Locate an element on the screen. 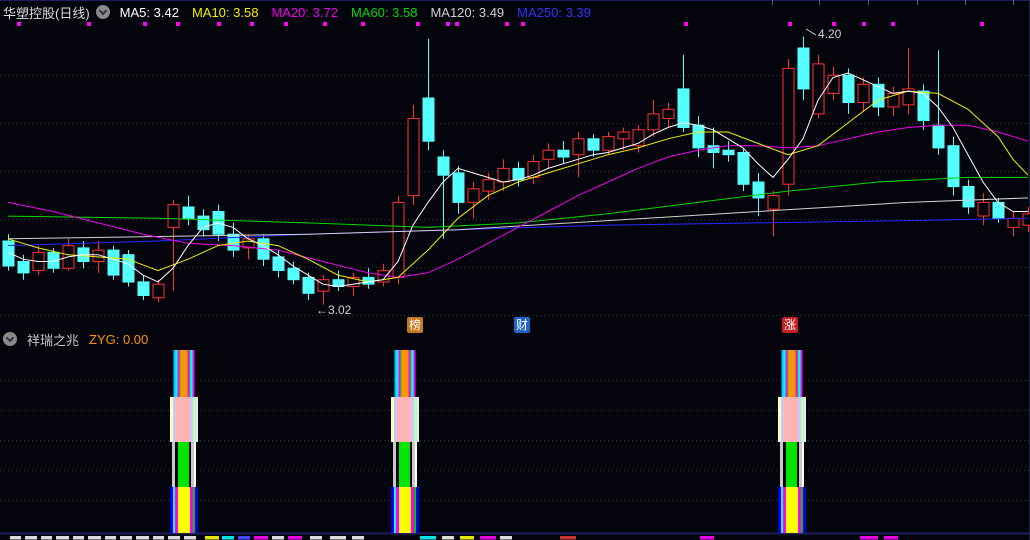 This screenshot has width=1030, height=540. news-badge: 财 is located at coordinates (522, 325).